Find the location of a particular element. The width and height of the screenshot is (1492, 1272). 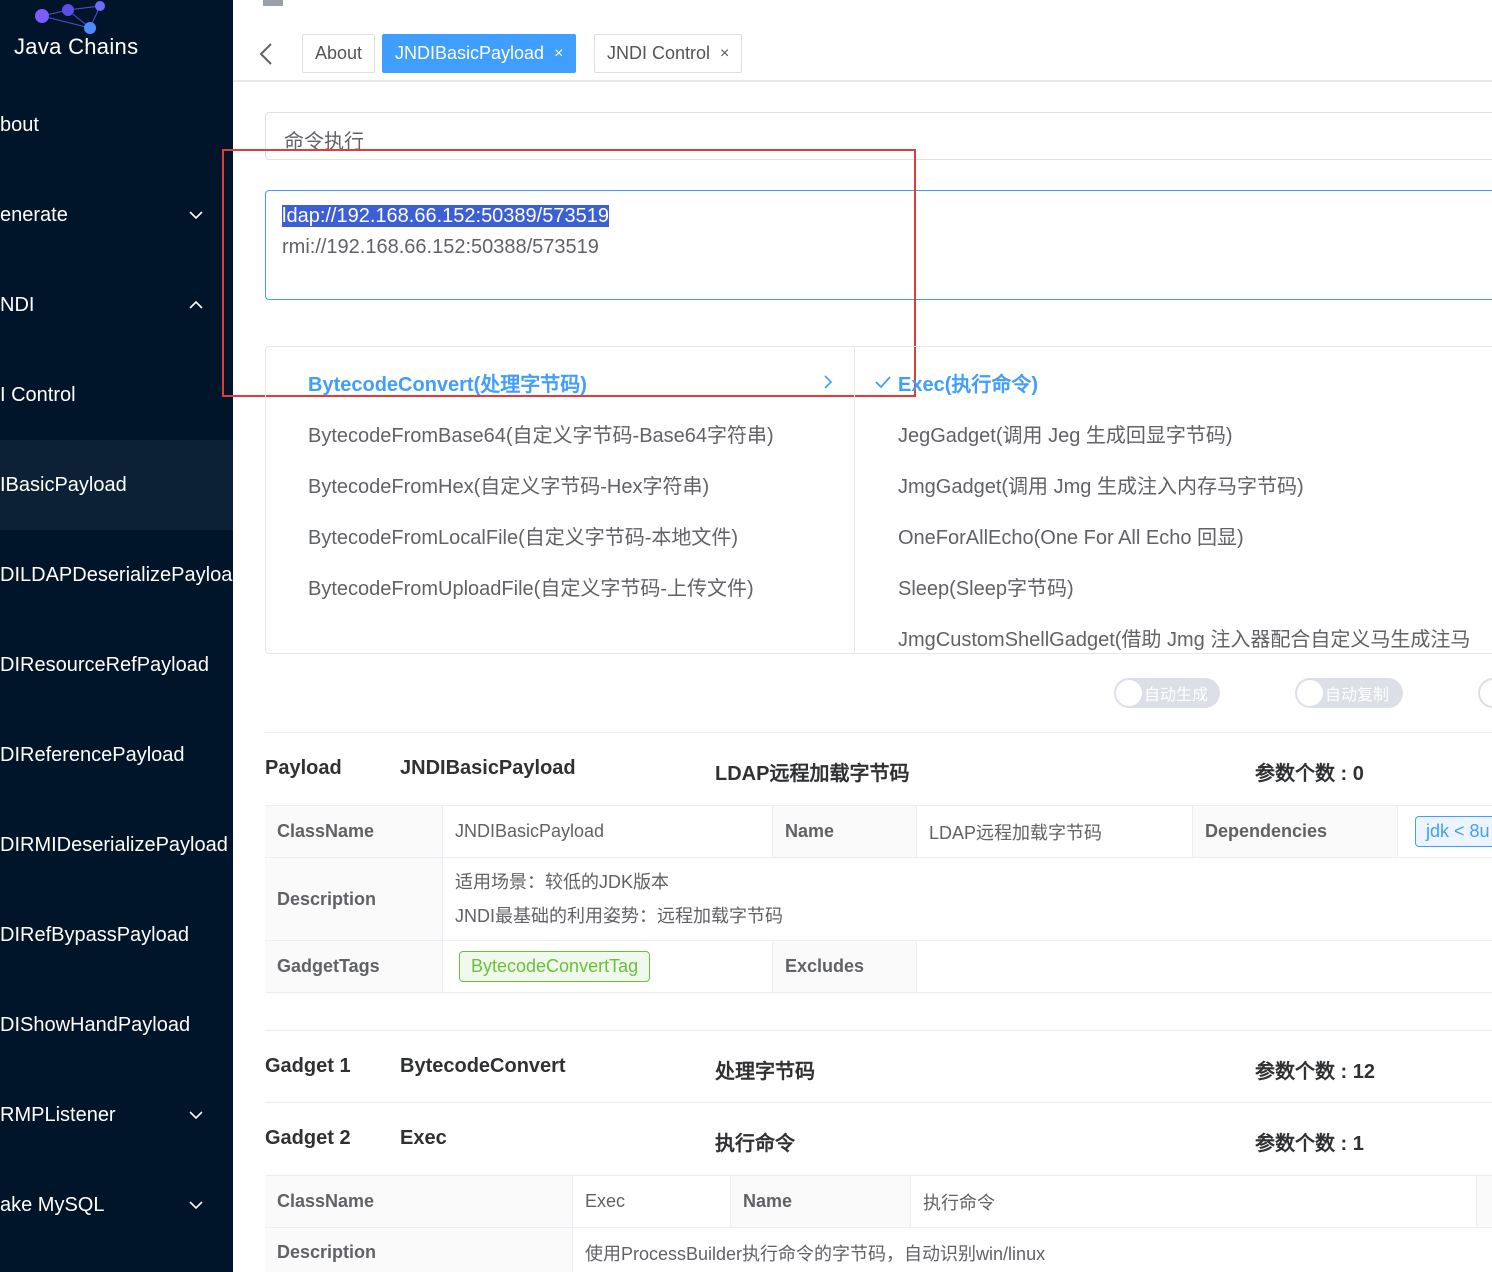

dependencies-value: jdk < 8u is located at coordinates (1445, 832).